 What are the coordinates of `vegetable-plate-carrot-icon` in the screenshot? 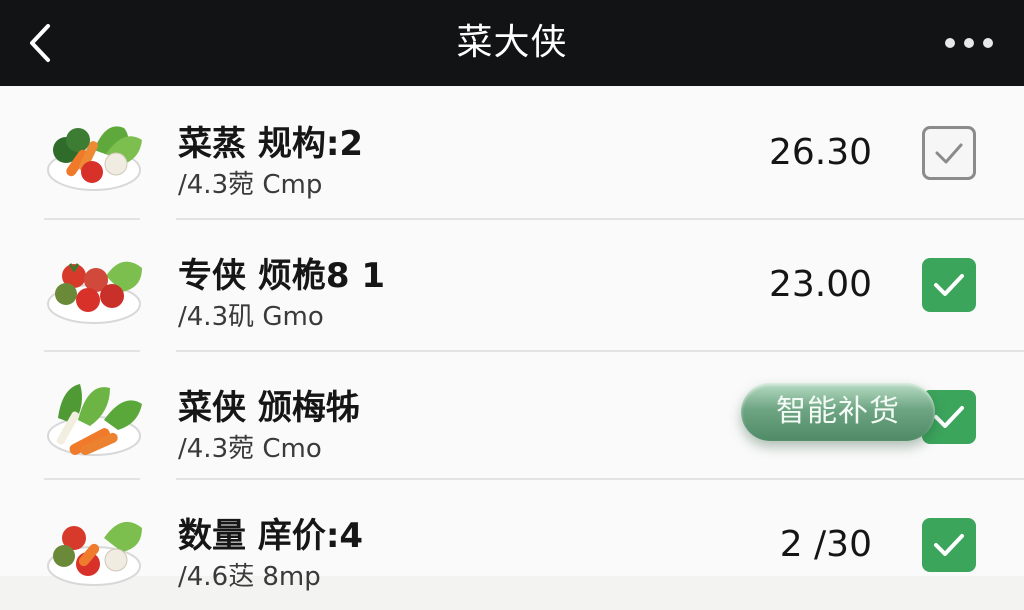 It's located at (95, 417).